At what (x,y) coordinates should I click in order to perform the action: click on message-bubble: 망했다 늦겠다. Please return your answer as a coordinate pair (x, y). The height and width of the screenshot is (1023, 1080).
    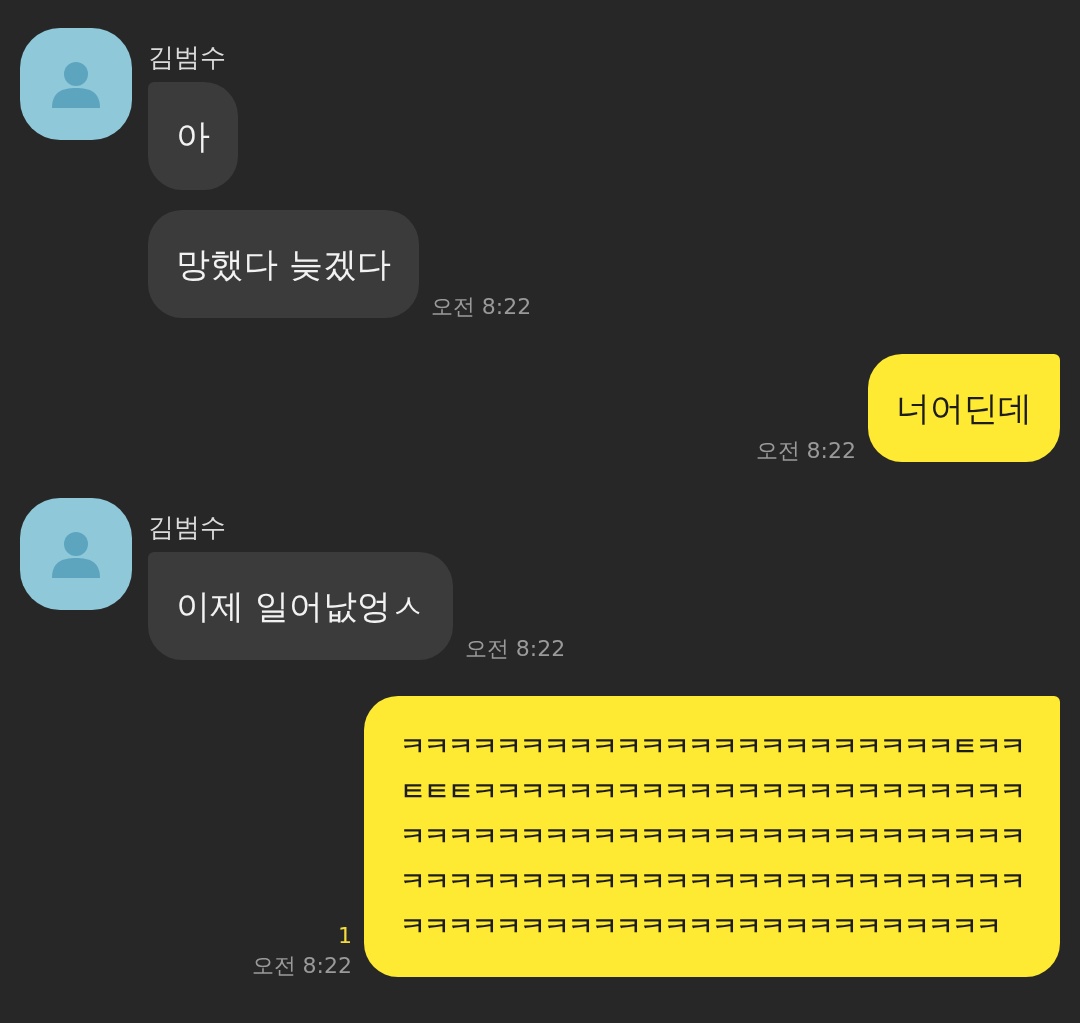
    Looking at the image, I should click on (283, 264).